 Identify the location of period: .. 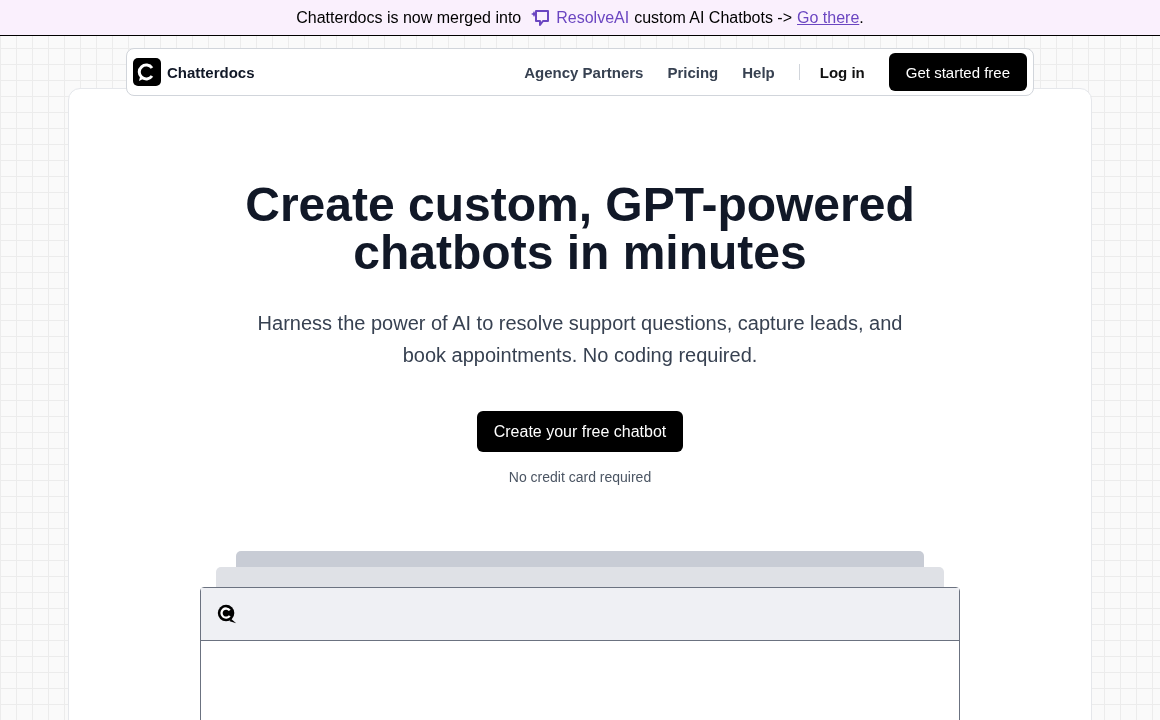
(861, 17).